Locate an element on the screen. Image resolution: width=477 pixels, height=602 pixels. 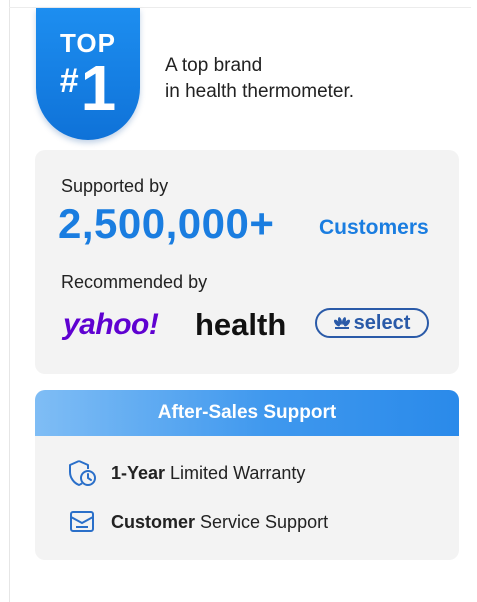
top-1-badge: TOP #1 is located at coordinates (88, 74).